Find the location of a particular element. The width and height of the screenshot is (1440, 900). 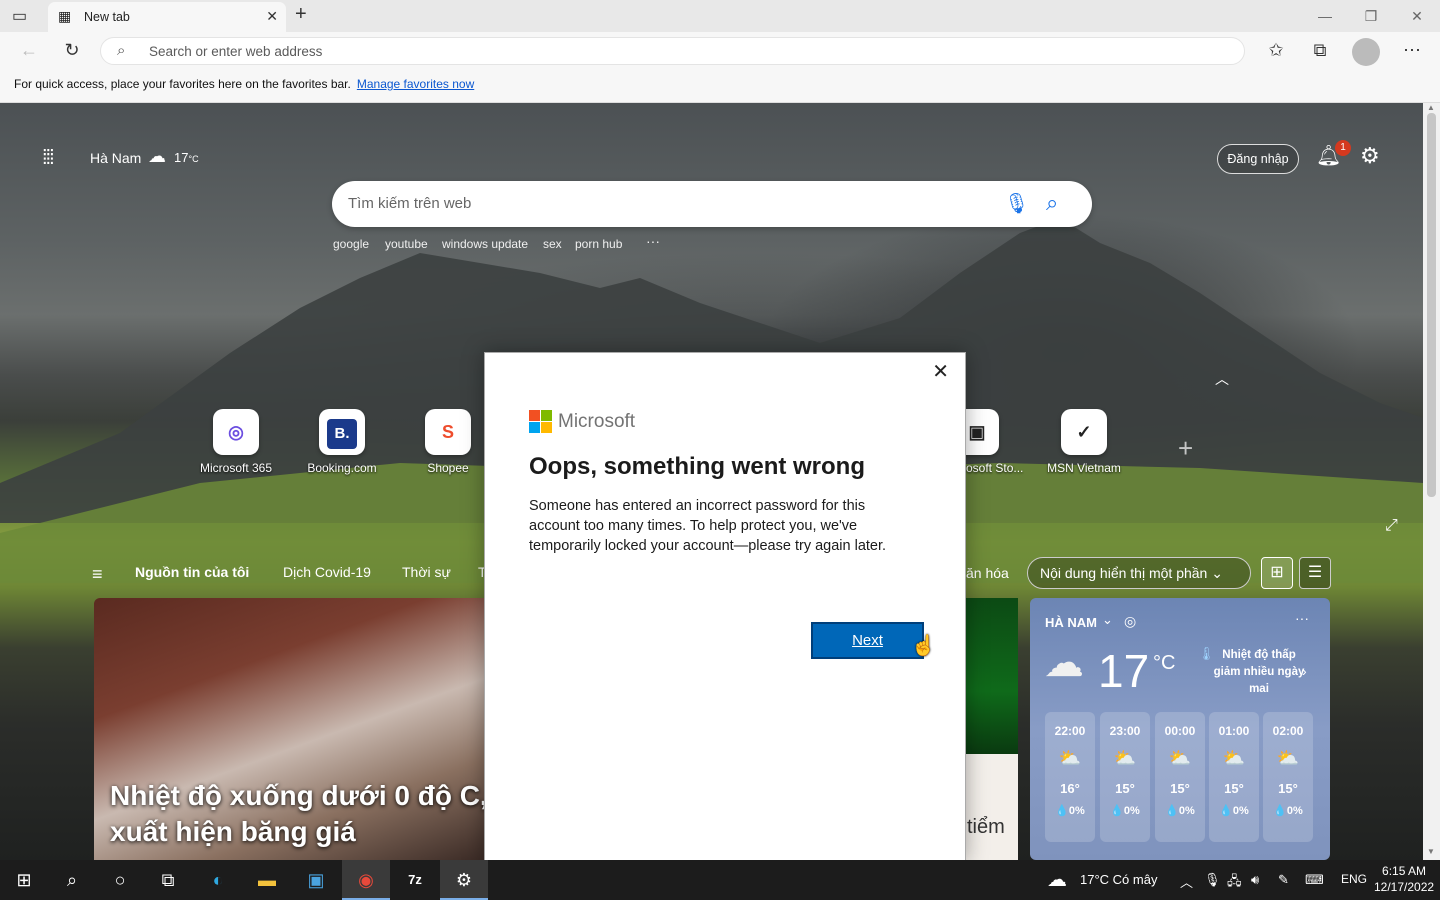

weather-note: Nhiệt độ thấp giảm nhiều ngày mai is located at coordinates (1259, 672).